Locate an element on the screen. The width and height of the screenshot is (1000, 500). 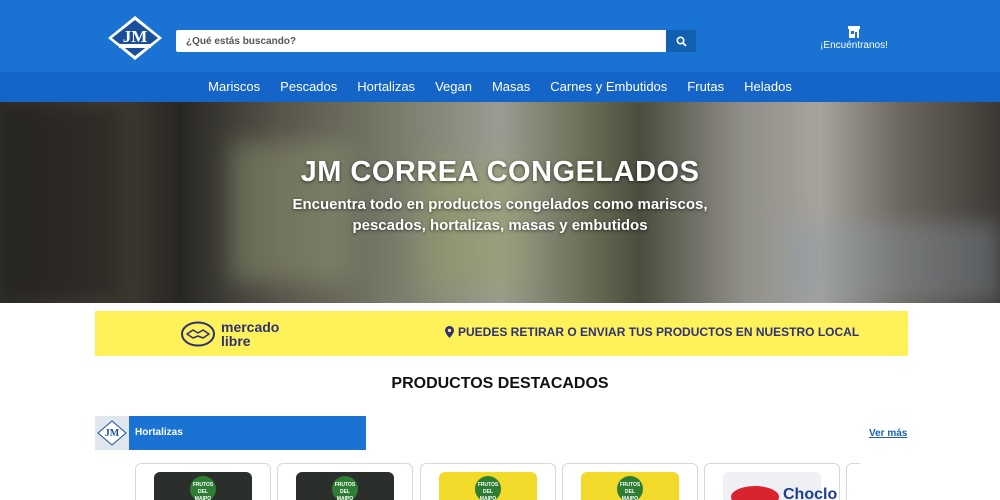
search-icon is located at coordinates (681, 41).